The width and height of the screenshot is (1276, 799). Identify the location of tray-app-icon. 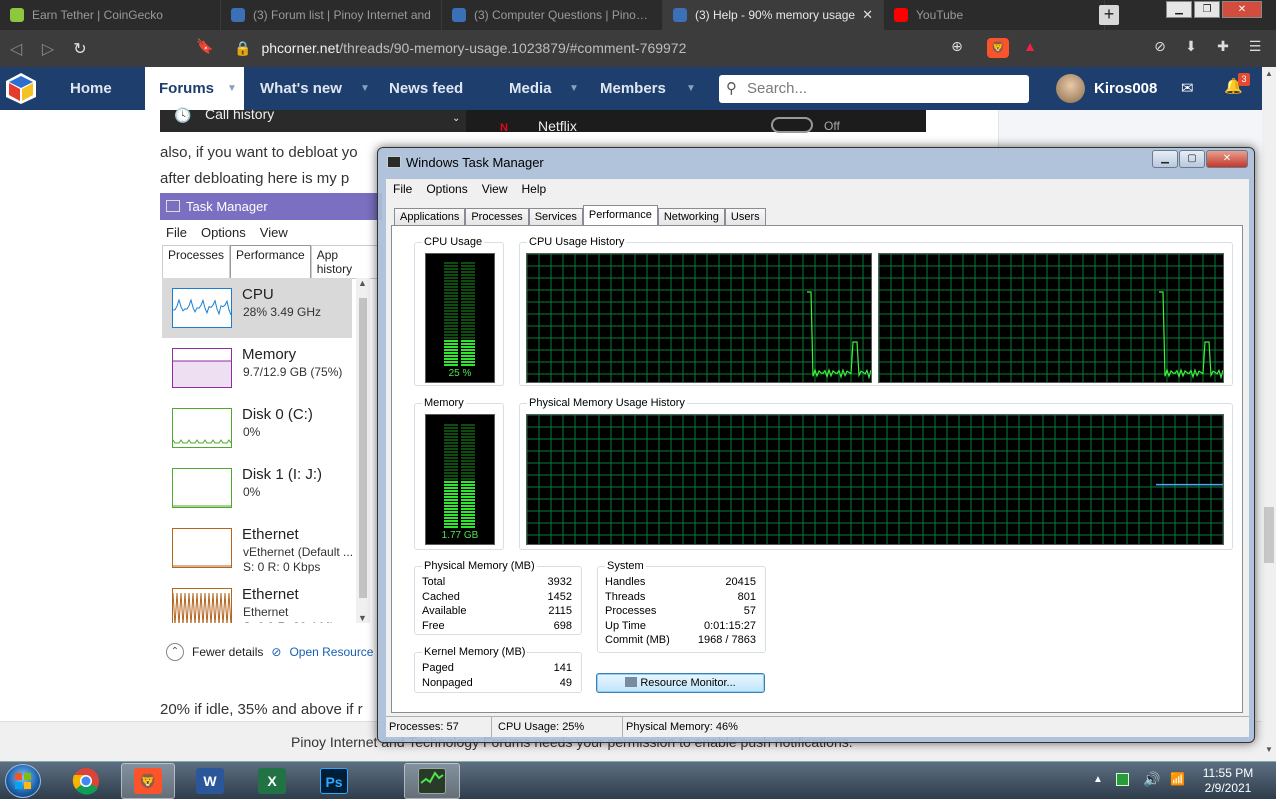
(1122, 779).